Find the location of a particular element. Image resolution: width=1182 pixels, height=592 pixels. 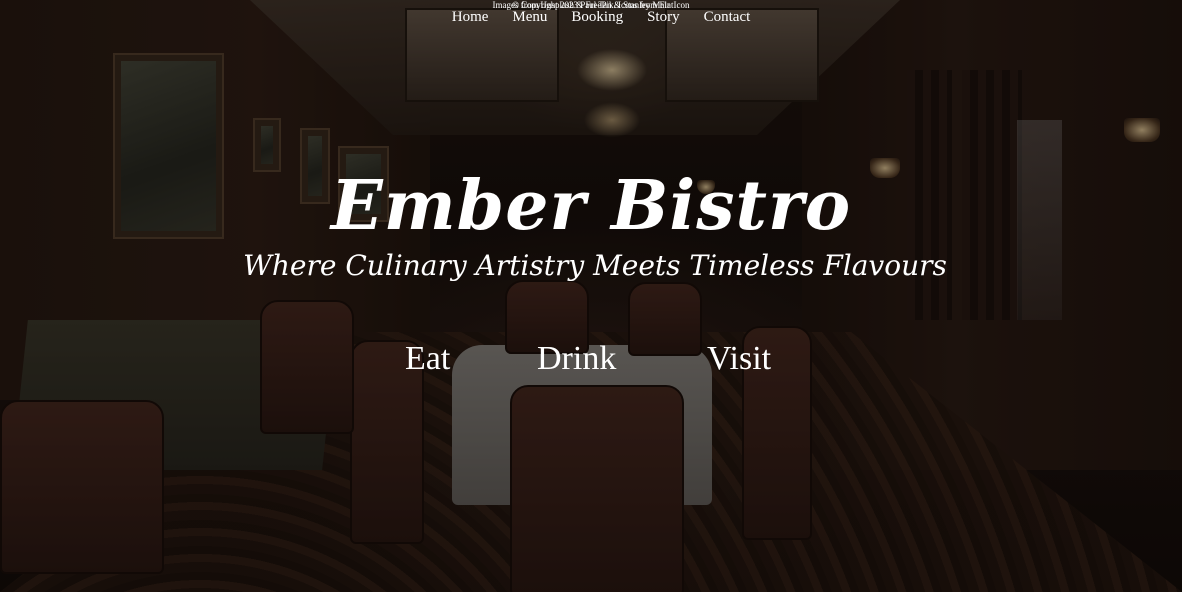

eat-link: Eat is located at coordinates (427, 359).